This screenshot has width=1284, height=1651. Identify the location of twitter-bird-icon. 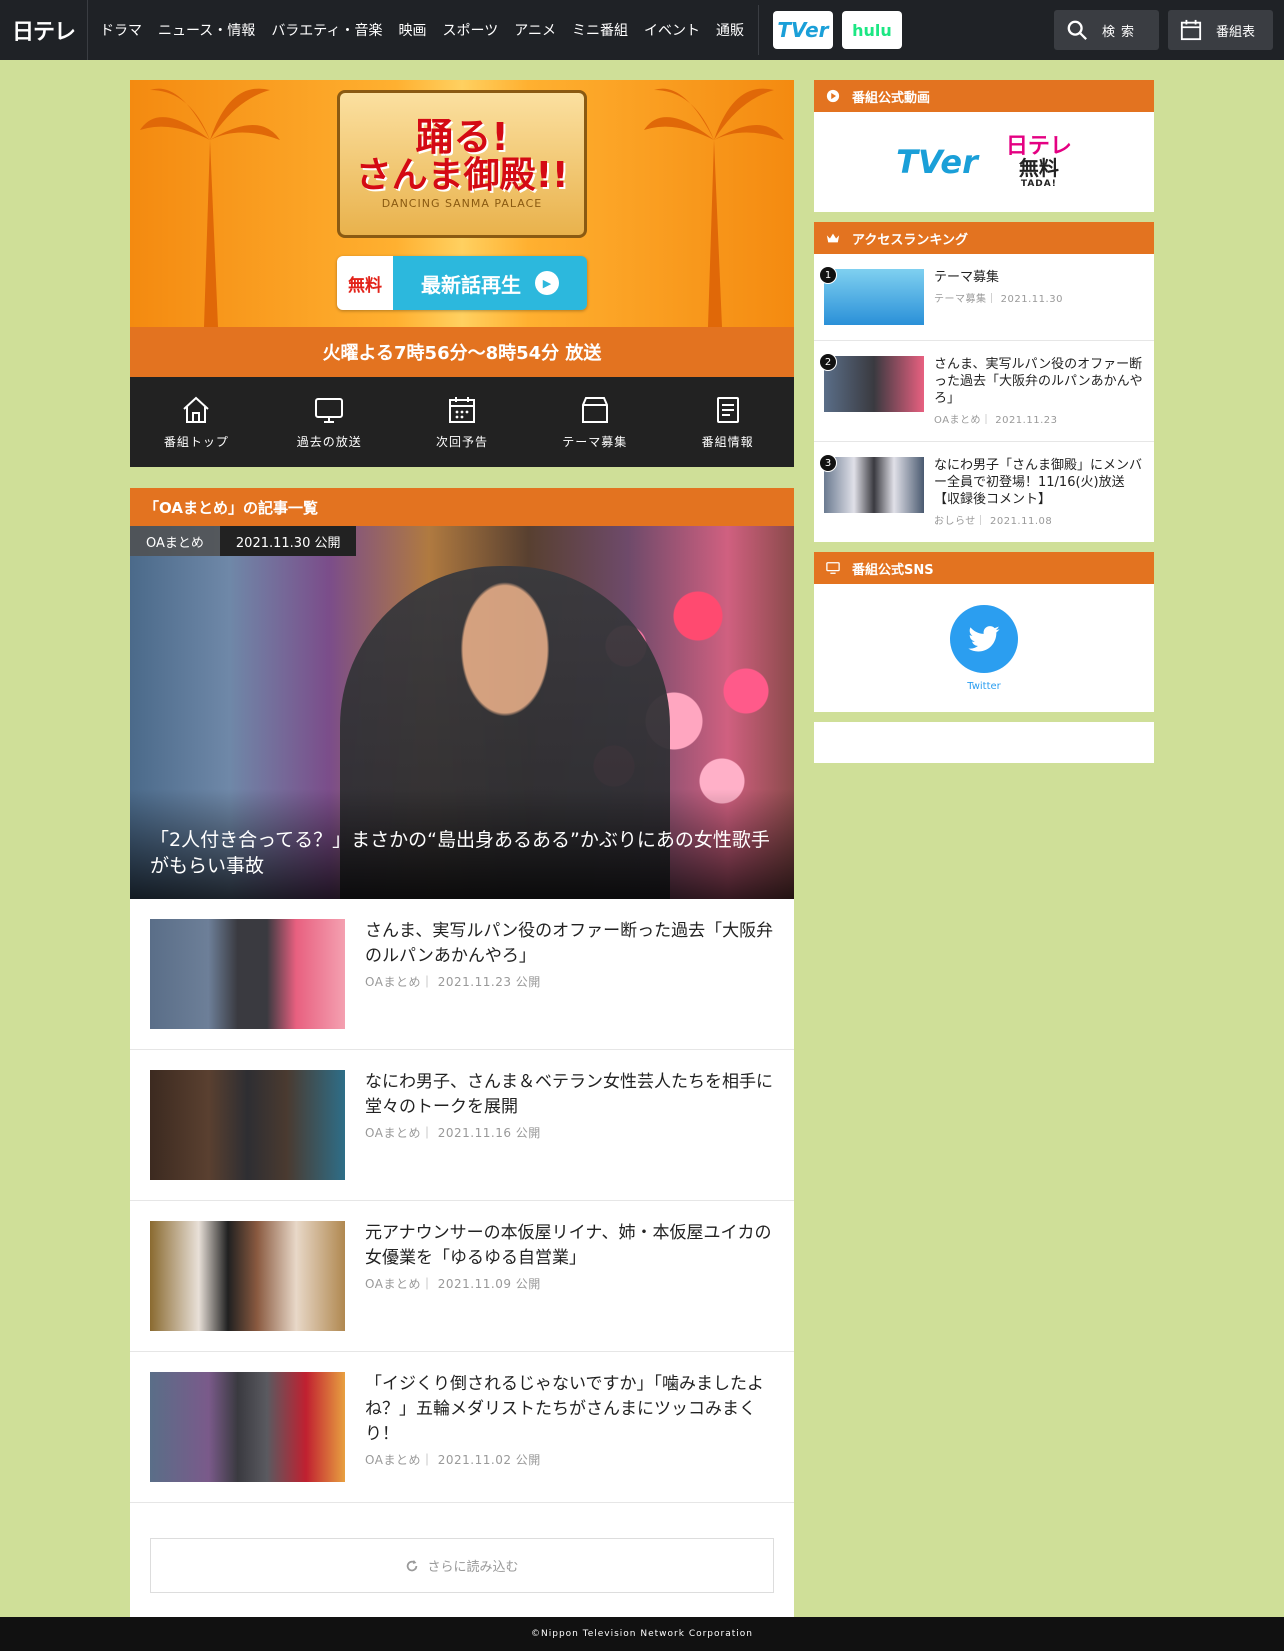
(984, 638).